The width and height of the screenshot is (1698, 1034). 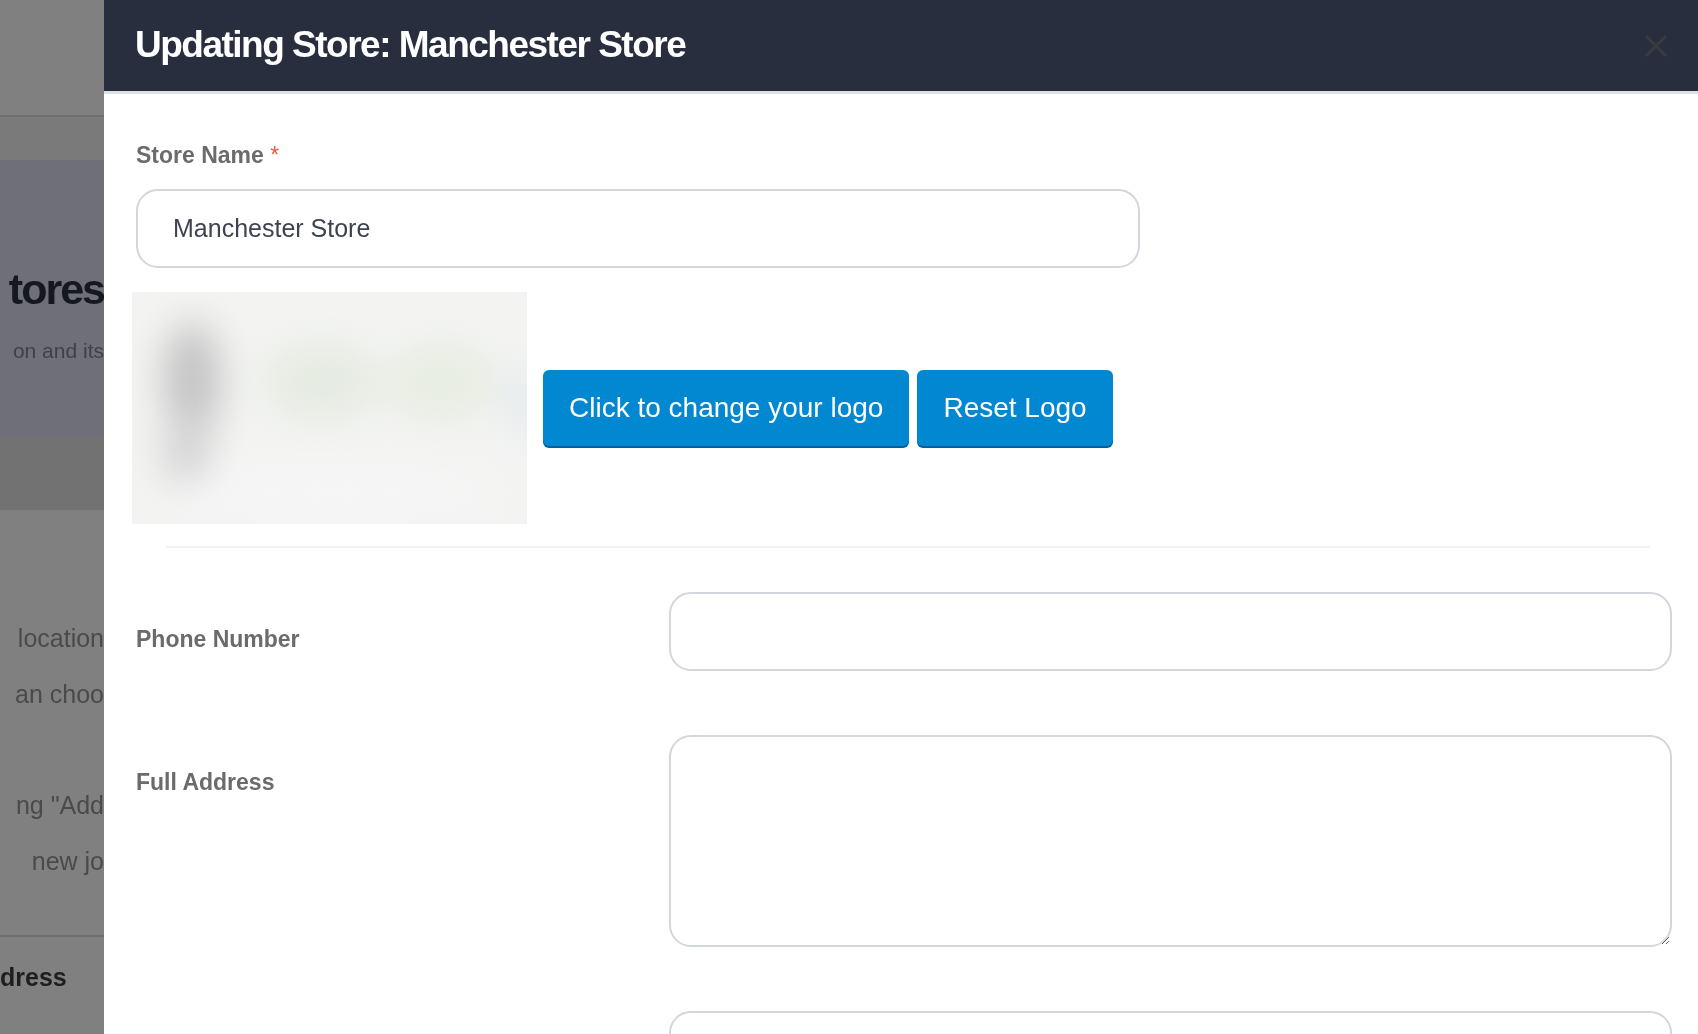 I want to click on field-label: Phone Number, so click(x=218, y=638).